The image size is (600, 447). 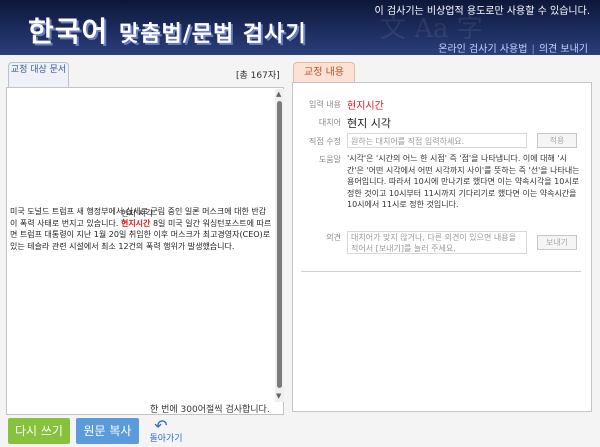 I want to click on app-title-main: 한국어, so click(x=74, y=31).